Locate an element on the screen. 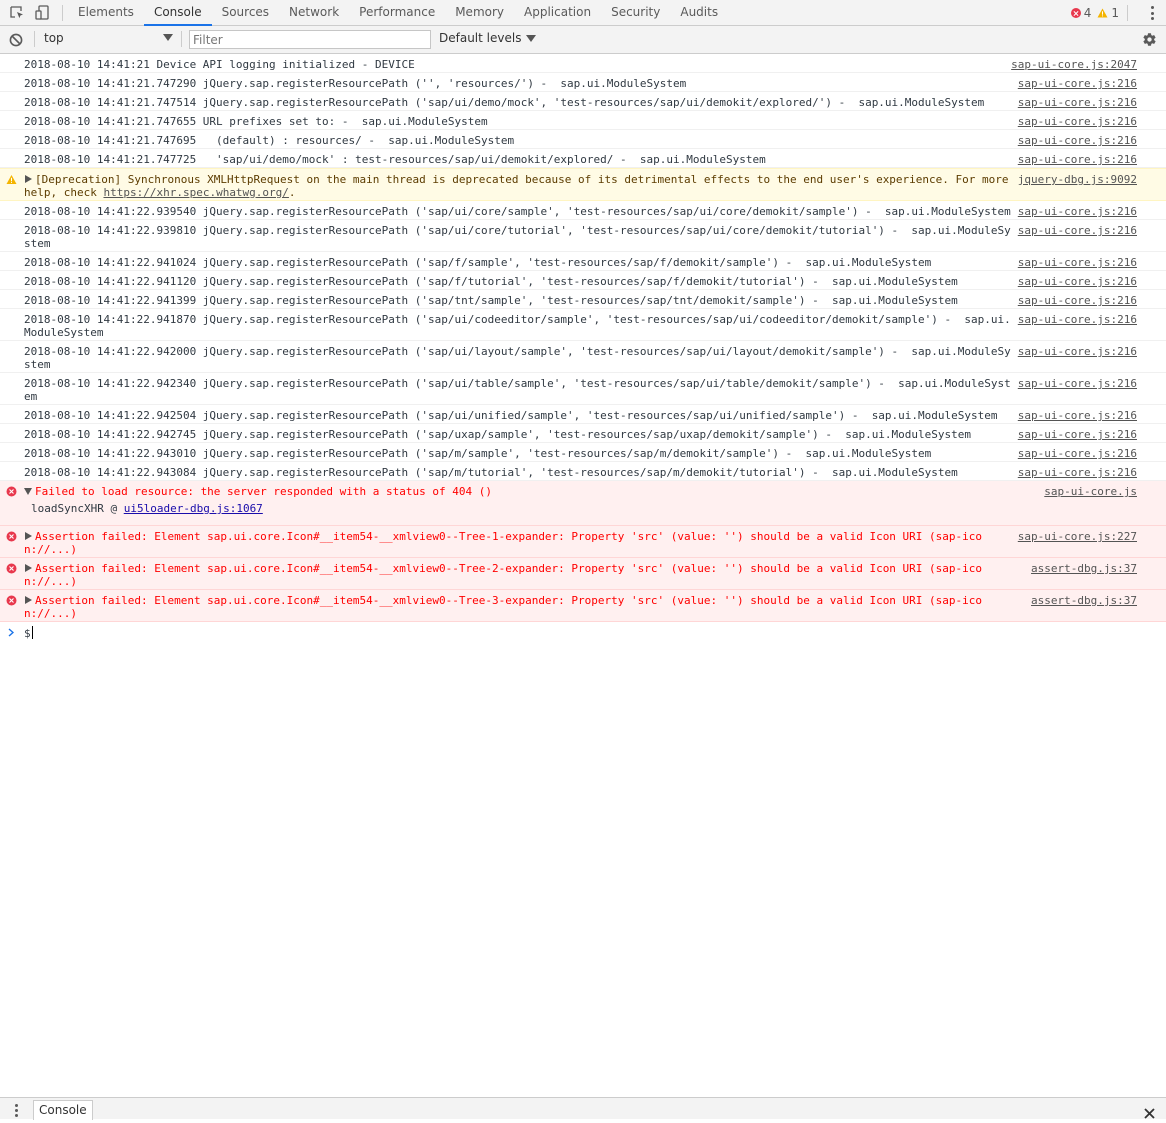  message-source-link: jquery-dbg.js:9092 is located at coordinates (1077, 179).